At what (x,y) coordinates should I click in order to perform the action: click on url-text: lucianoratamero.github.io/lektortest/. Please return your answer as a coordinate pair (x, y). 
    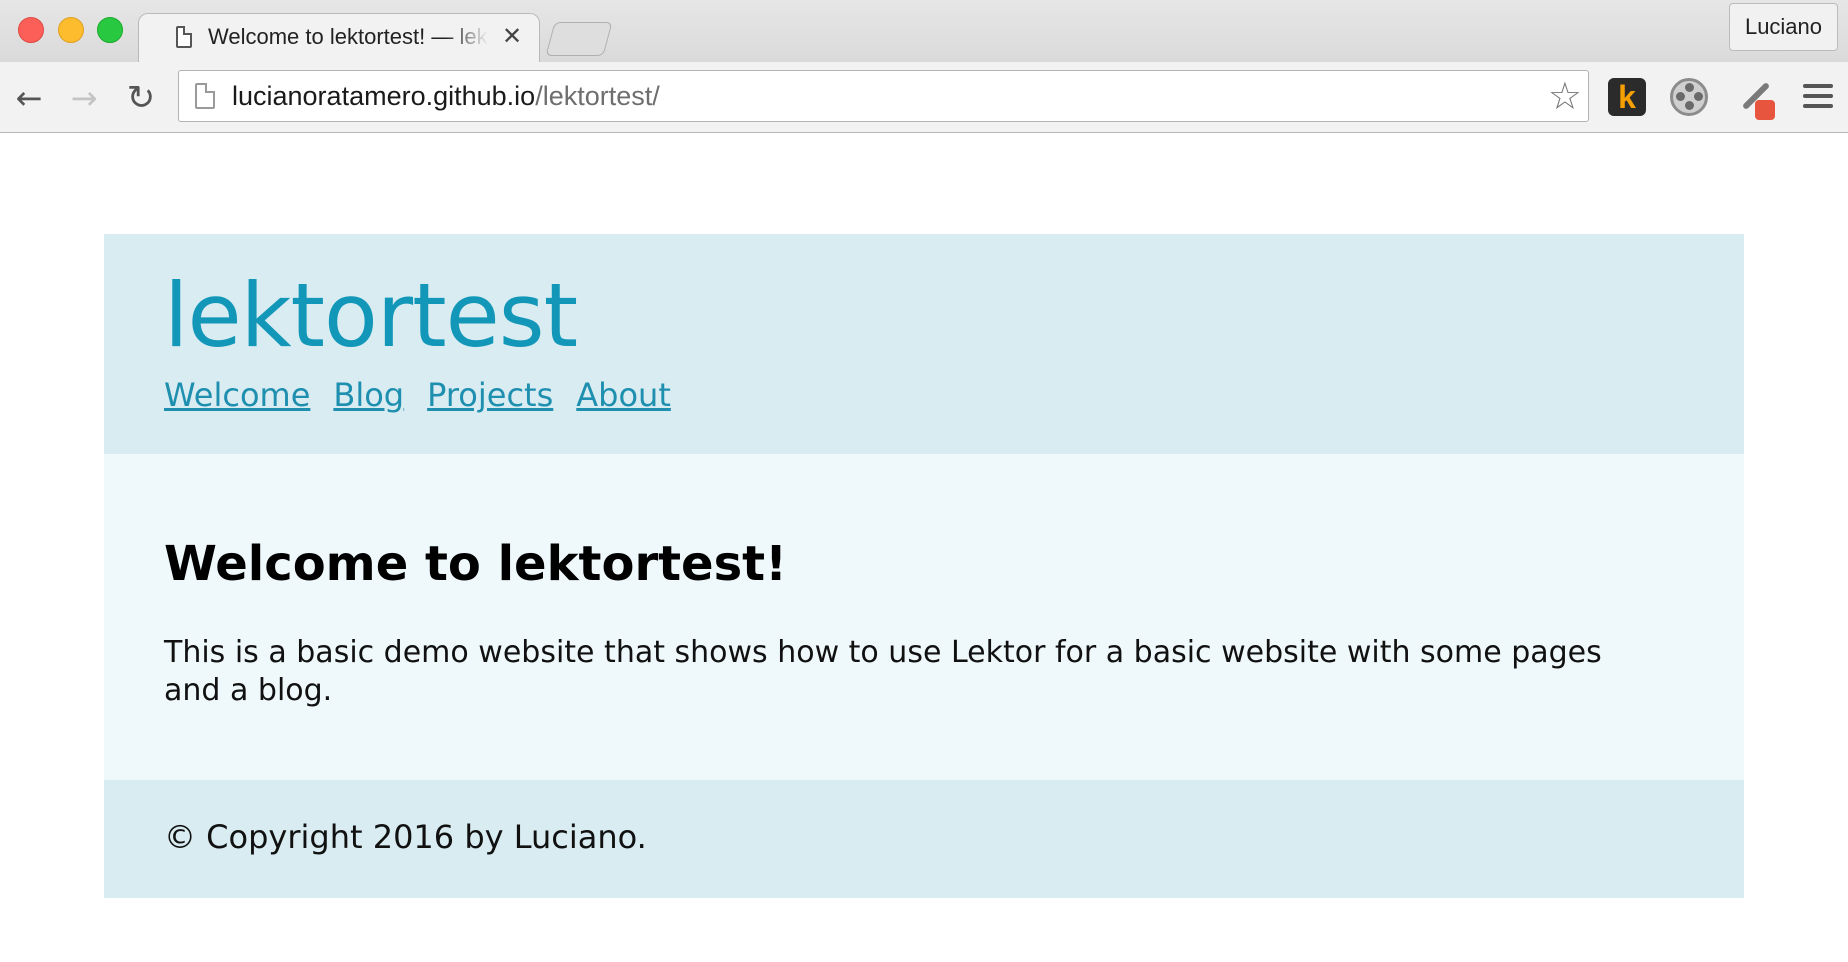
    Looking at the image, I should click on (446, 96).